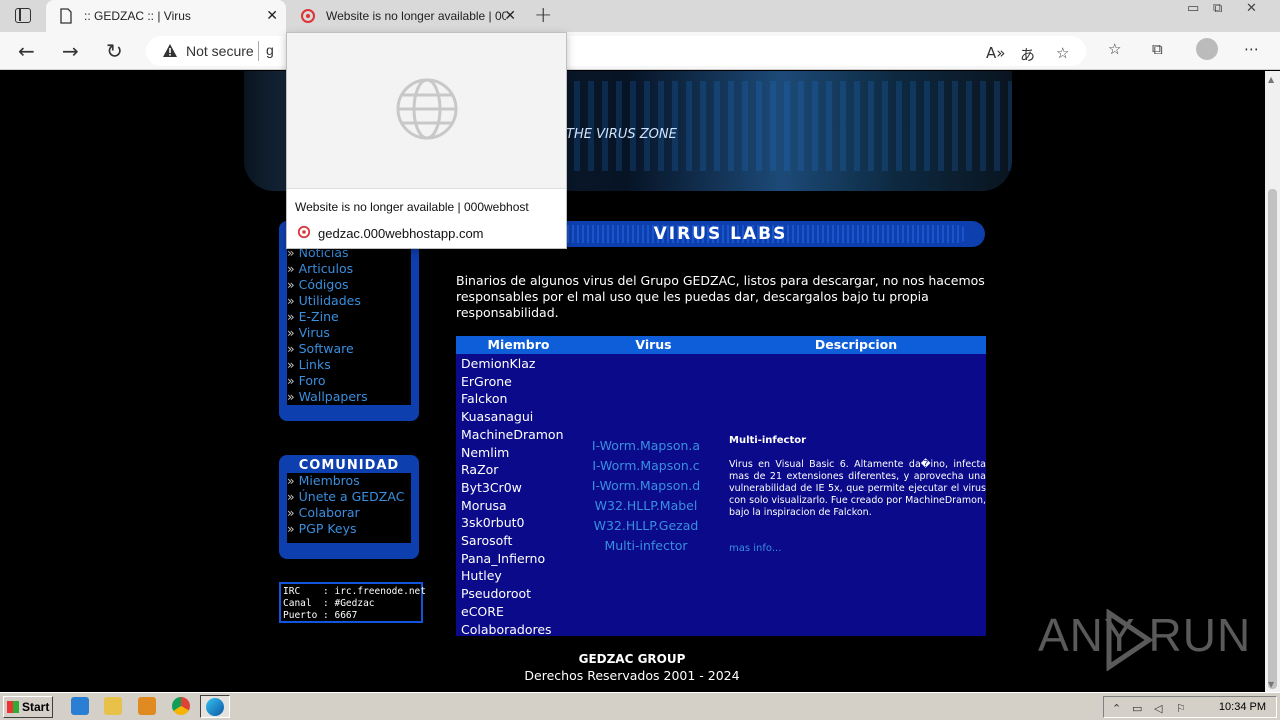 The image size is (1280, 720). Describe the element at coordinates (653, 344) in the screenshot. I see `column-header-virus: Virus` at that location.